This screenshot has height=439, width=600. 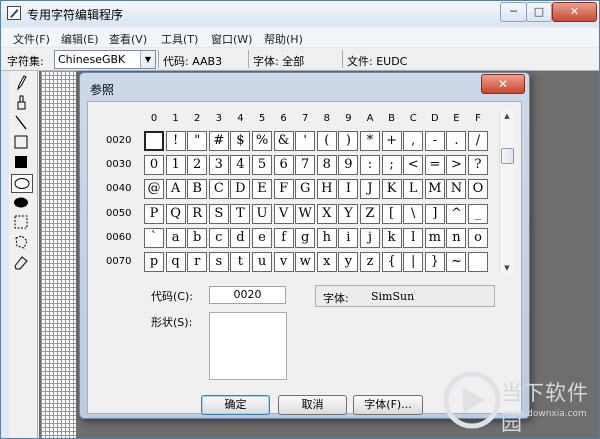 What do you see at coordinates (434, 189) in the screenshot?
I see `char-cell: M` at bounding box center [434, 189].